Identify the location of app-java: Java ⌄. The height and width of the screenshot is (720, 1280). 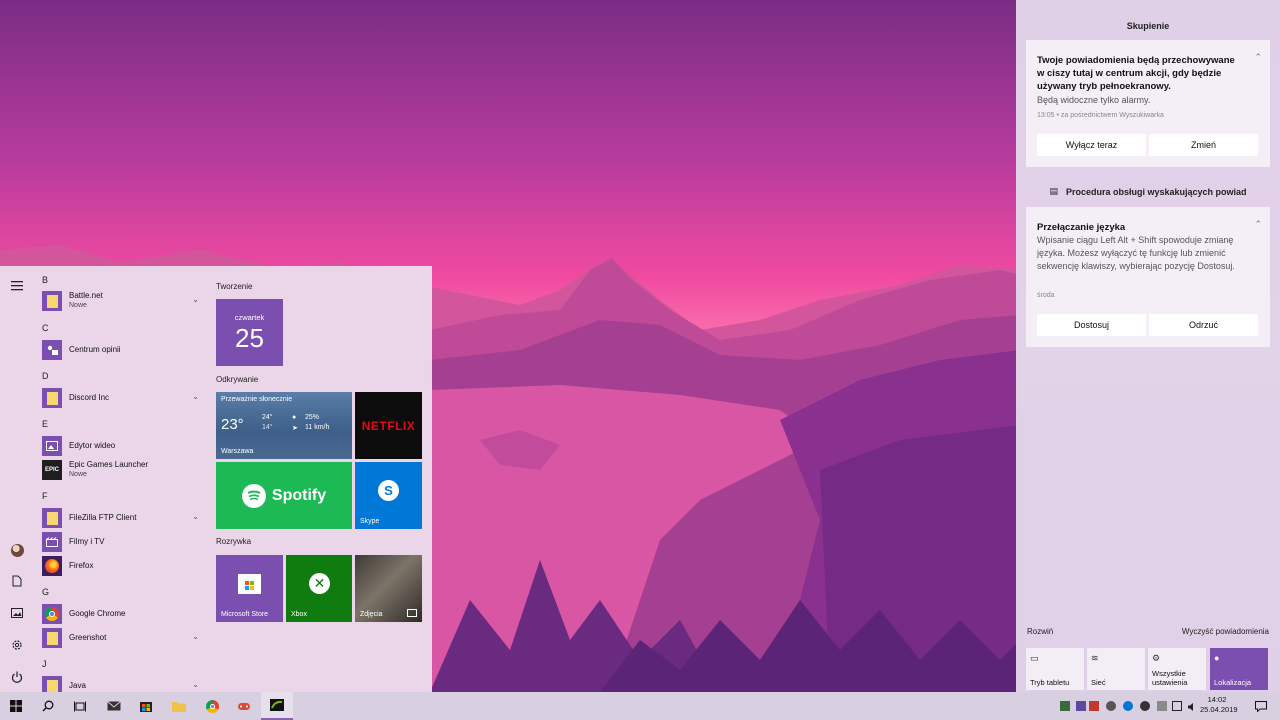
(122, 683).